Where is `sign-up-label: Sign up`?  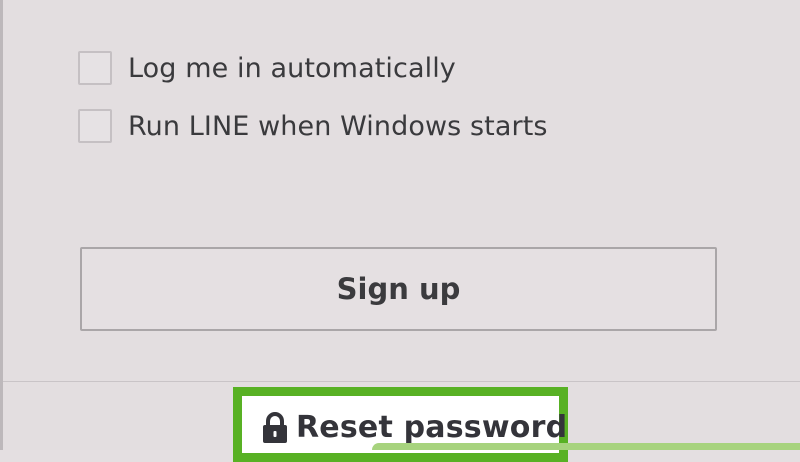 sign-up-label: Sign up is located at coordinates (398, 289).